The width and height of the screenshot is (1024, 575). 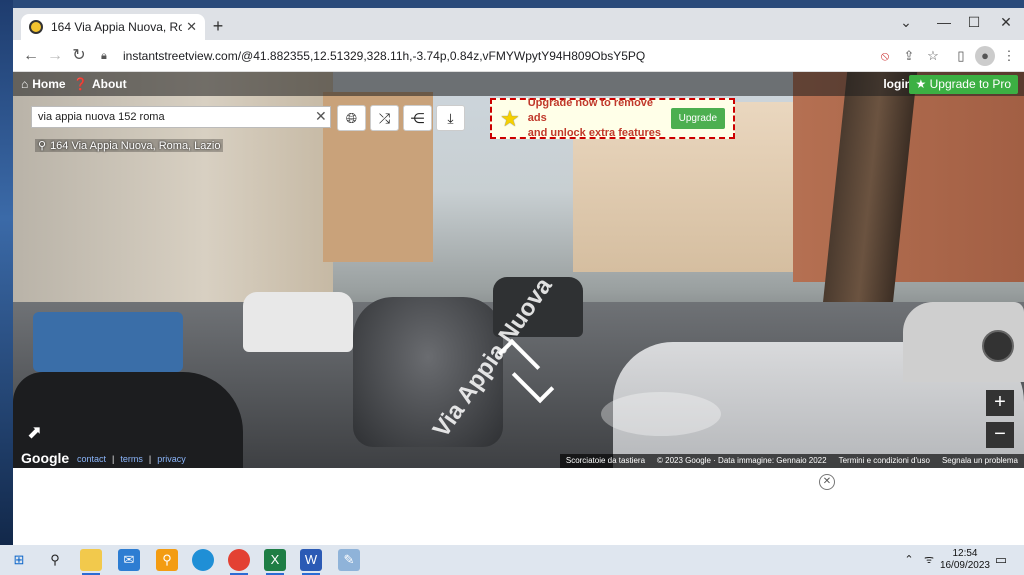 I want to click on menu-kebab-icon: ⋮, so click(x=1009, y=56).